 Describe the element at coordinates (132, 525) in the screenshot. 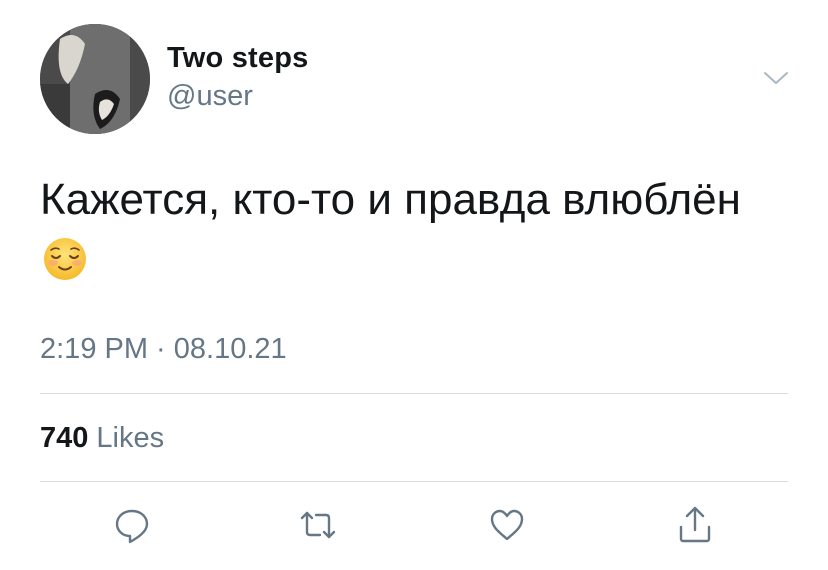

I see `reply-icon` at that location.